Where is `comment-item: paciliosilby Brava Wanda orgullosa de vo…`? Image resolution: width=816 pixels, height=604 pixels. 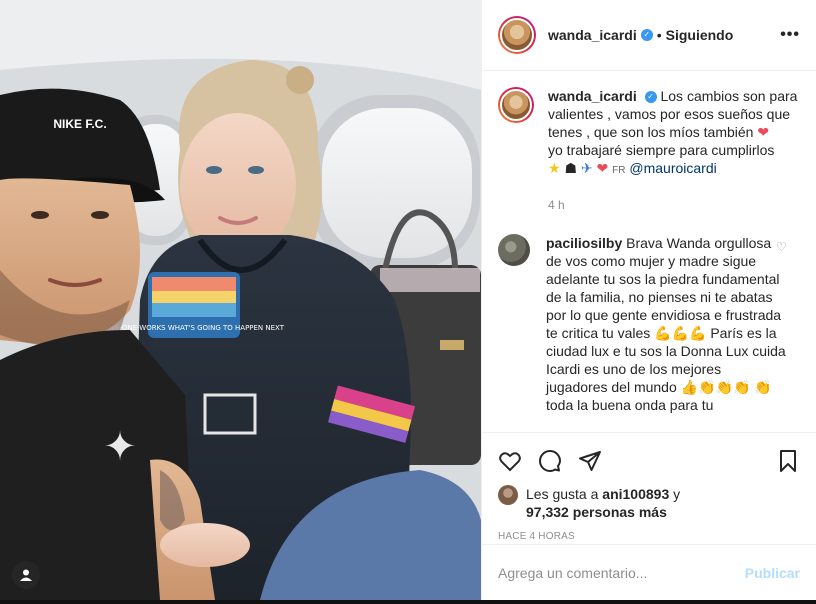 comment-item: paciliosilby Brava Wanda orgullosa de vo… is located at coordinates (649, 324).